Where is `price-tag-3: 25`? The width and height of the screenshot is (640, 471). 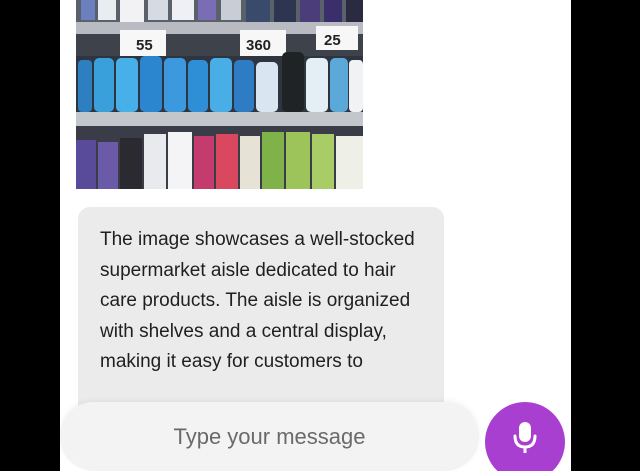
price-tag-3: 25 is located at coordinates (332, 40).